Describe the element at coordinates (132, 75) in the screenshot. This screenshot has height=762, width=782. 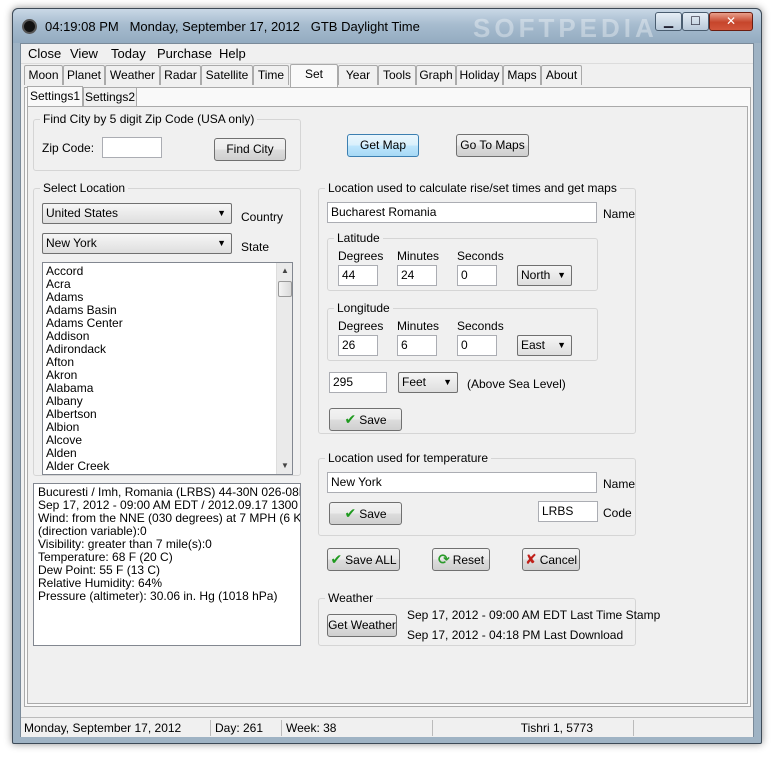
I see `tab-weather: Weather` at that location.